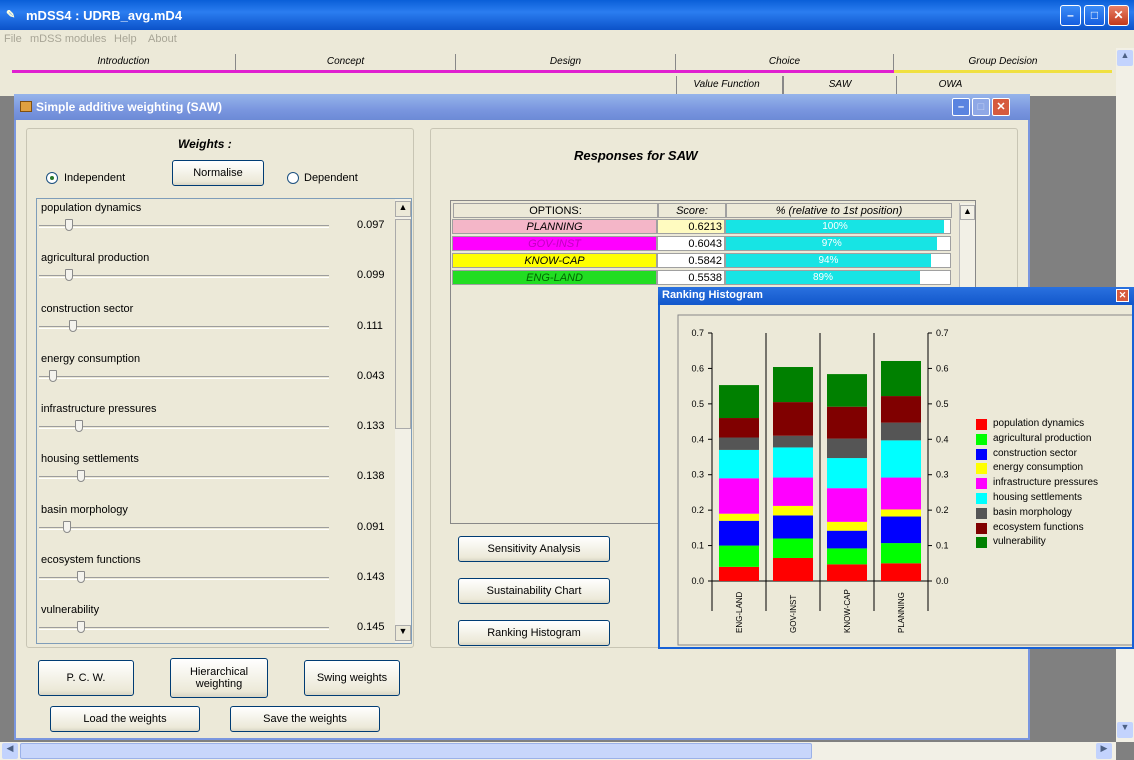 Image resolution: width=1134 pixels, height=760 pixels. Describe the element at coordinates (218, 173) in the screenshot. I see `normalise-button: Normalise` at that location.